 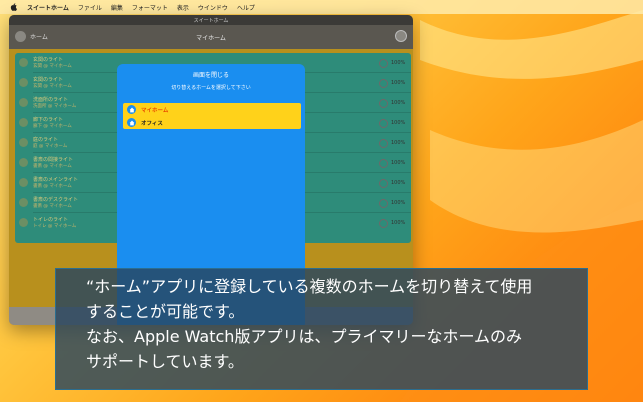 What do you see at coordinates (13, 7) in the screenshot?
I see `apple-icon` at bounding box center [13, 7].